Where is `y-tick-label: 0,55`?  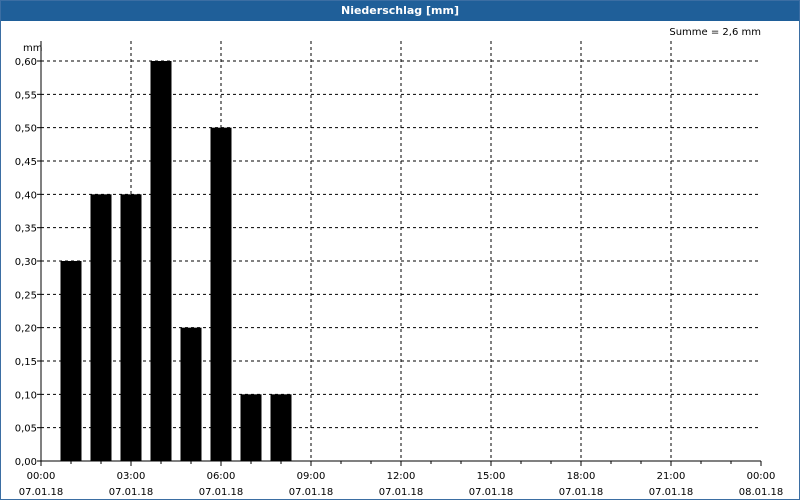
y-tick-label: 0,55 is located at coordinates (26, 95).